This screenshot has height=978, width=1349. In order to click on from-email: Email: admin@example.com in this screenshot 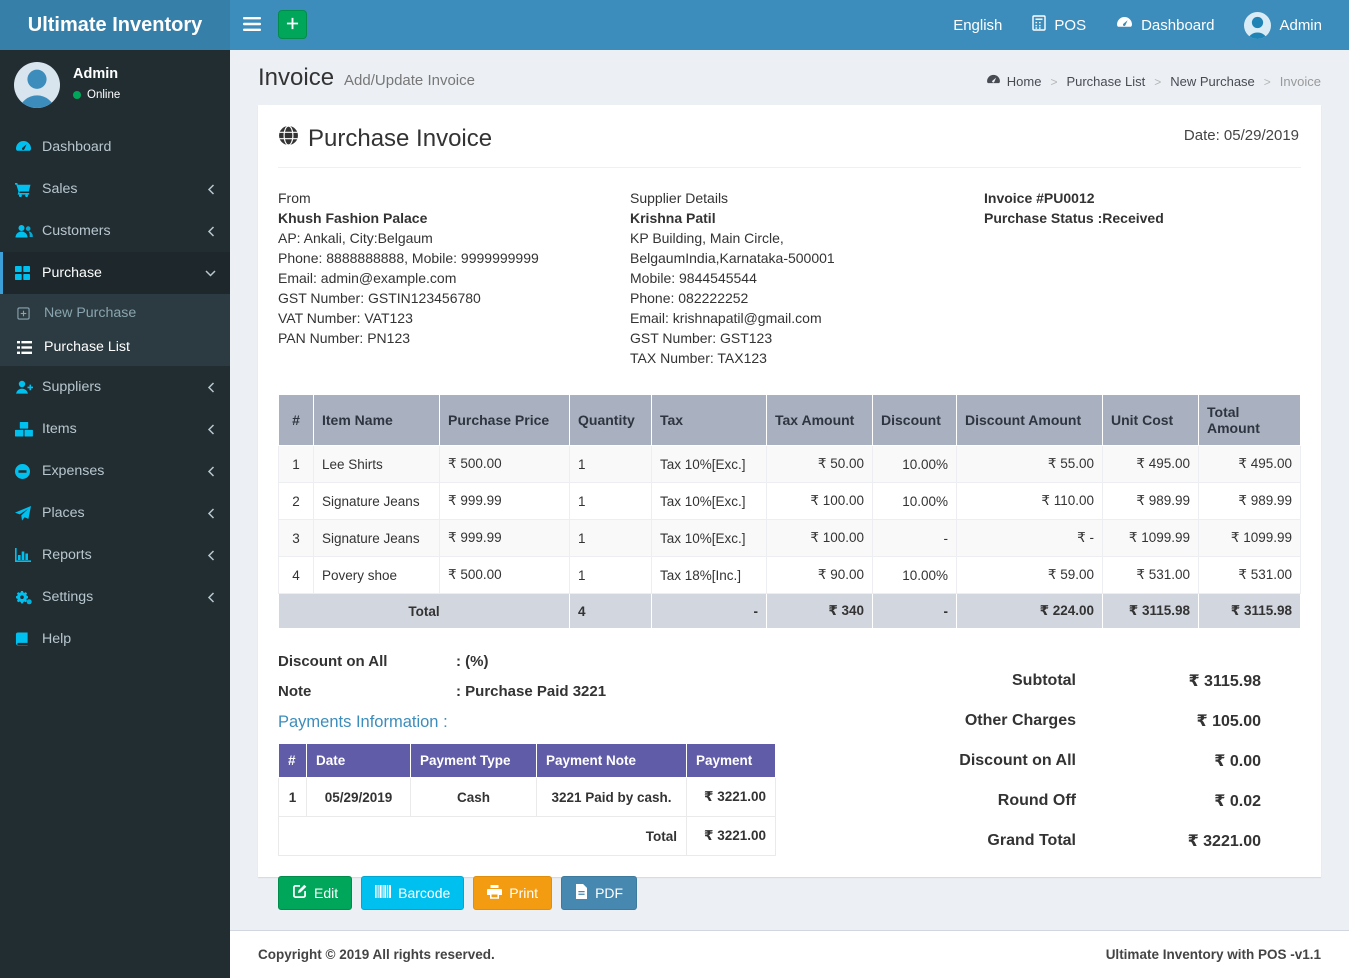, I will do `click(367, 278)`.